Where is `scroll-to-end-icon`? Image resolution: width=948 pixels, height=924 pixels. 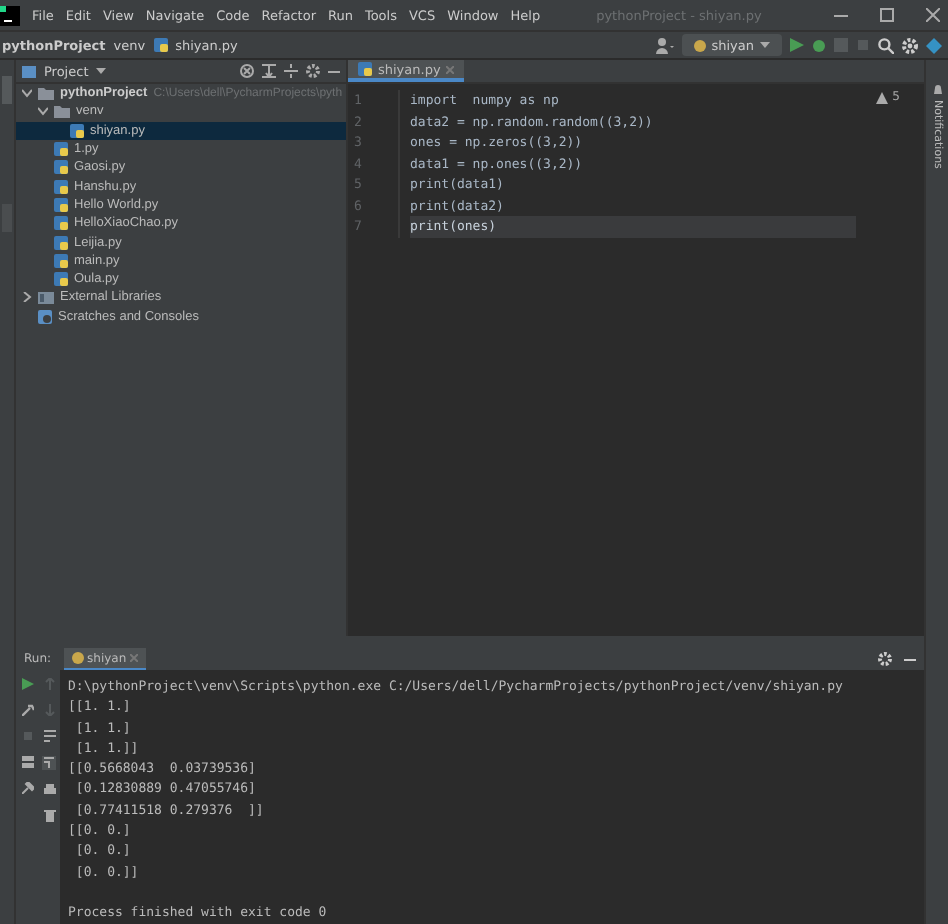 scroll-to-end-icon is located at coordinates (49, 763).